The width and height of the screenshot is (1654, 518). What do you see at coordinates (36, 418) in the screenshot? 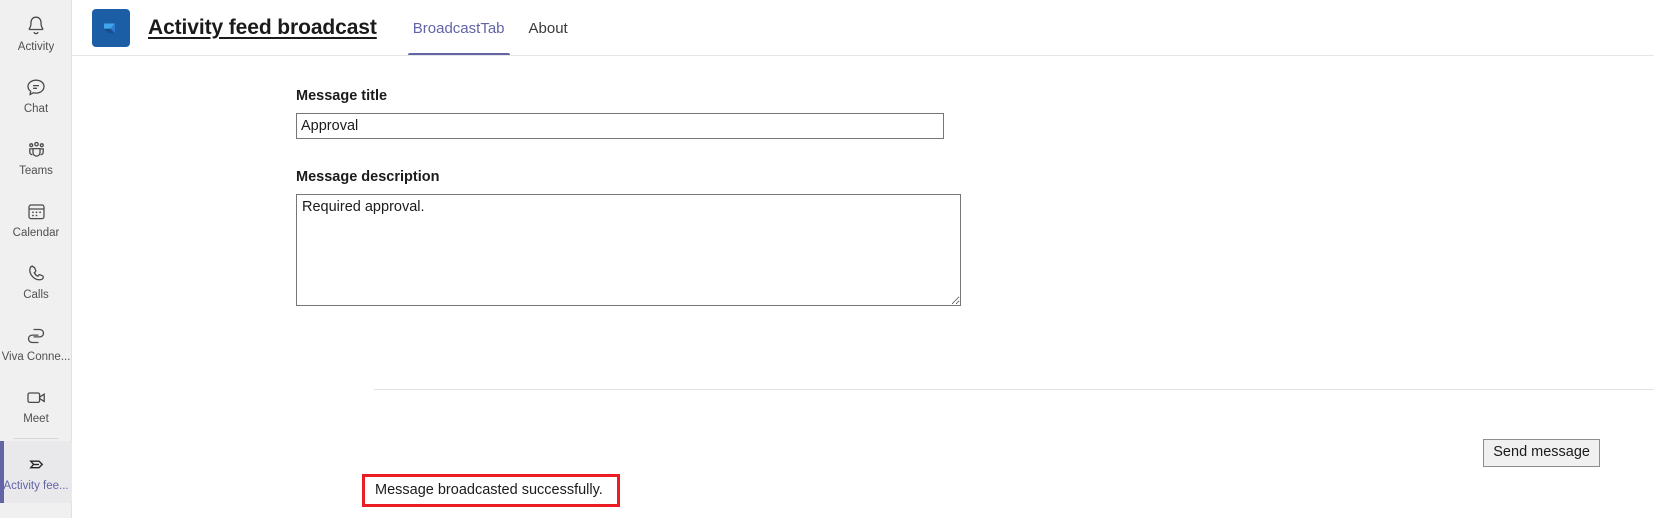
I see `sidebar-item-label: Meet` at bounding box center [36, 418].